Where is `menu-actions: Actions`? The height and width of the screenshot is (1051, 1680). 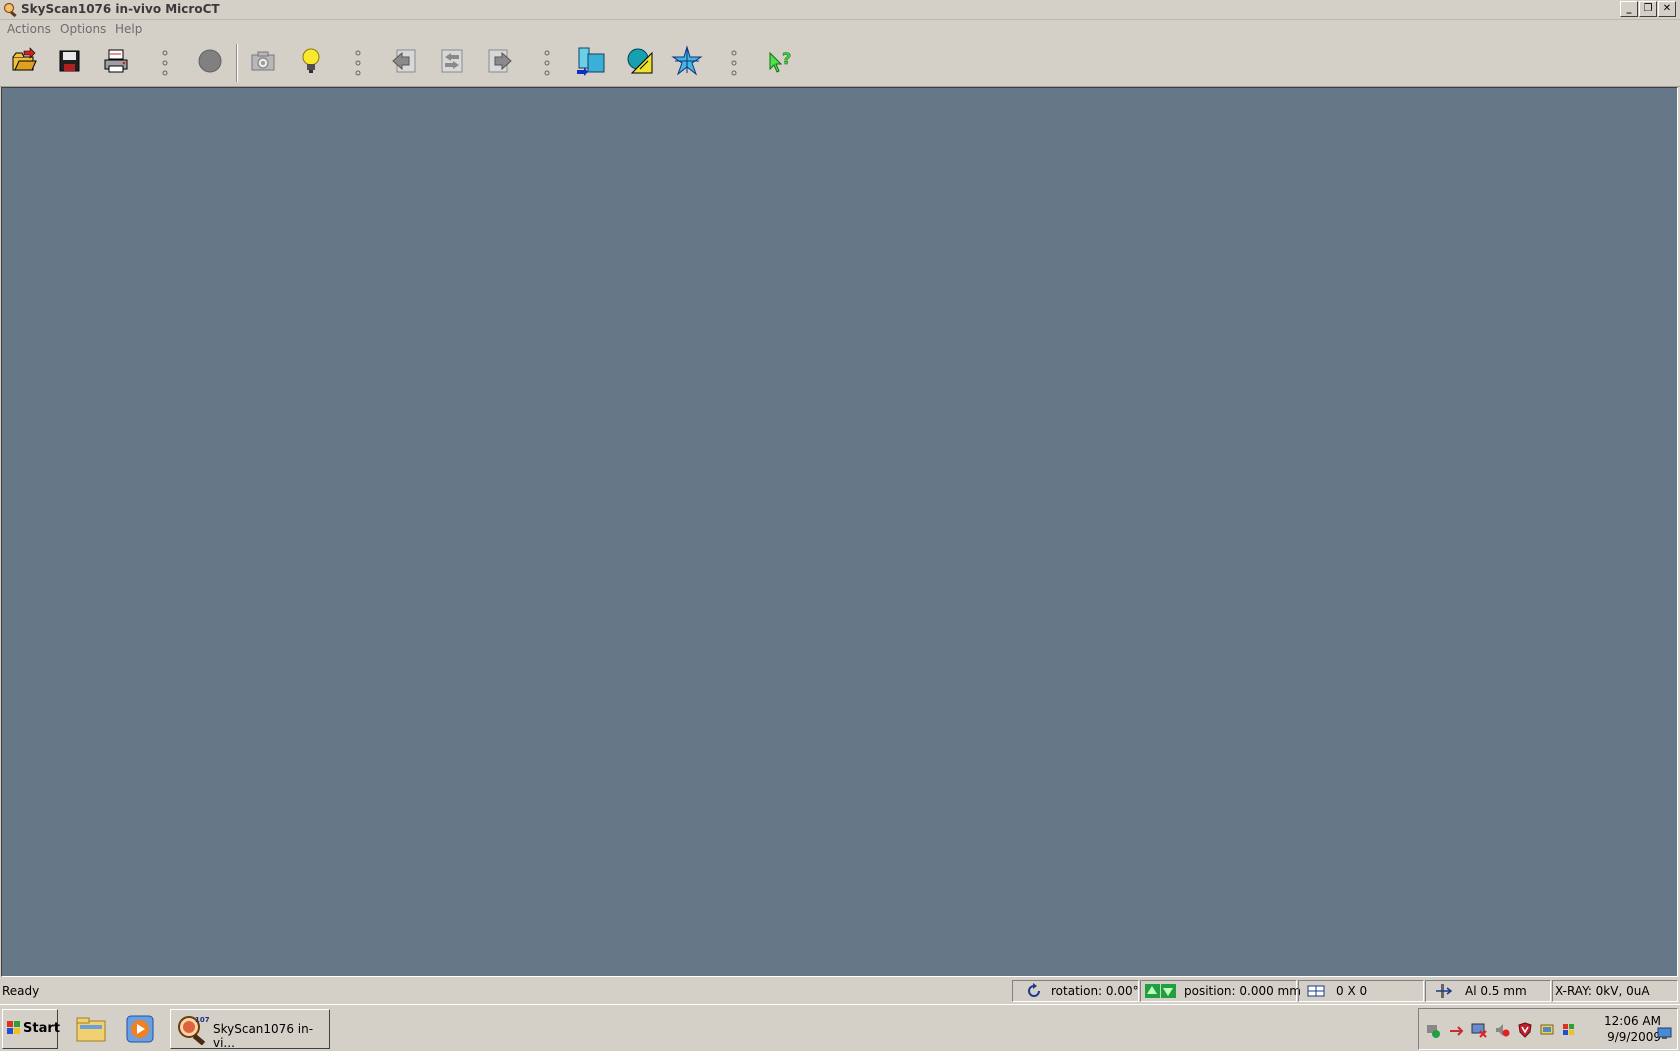
menu-actions: Actions is located at coordinates (29, 29).